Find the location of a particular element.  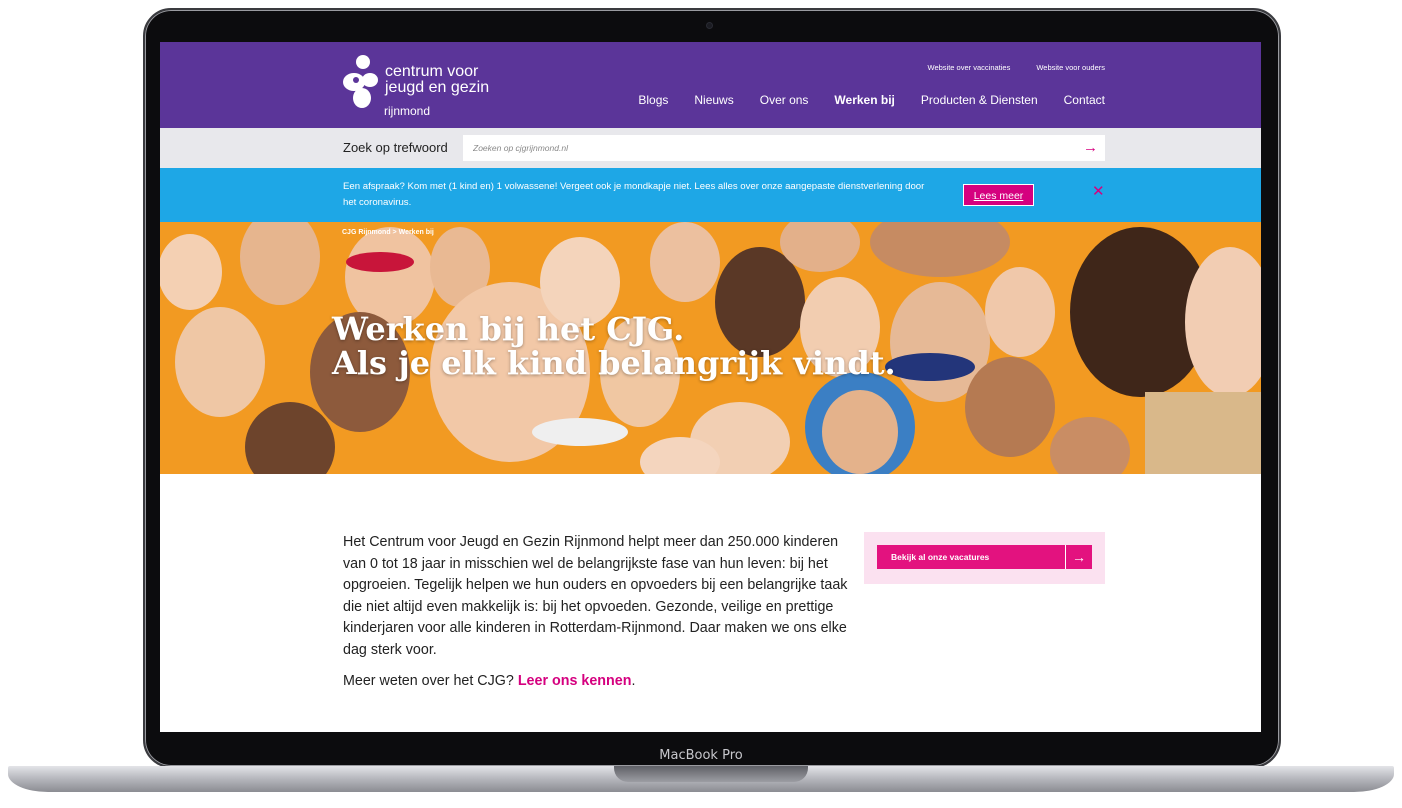

breadcrumb: CJG Rijnmond > Werken bij is located at coordinates (388, 232).